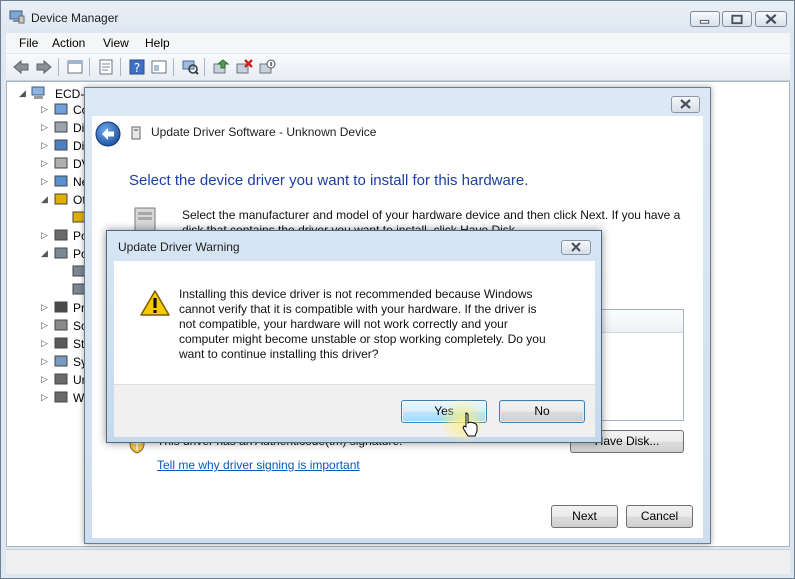 This screenshot has width=795, height=579. I want to click on wizard-title: Update Driver Software - Unknown Device, so click(264, 132).